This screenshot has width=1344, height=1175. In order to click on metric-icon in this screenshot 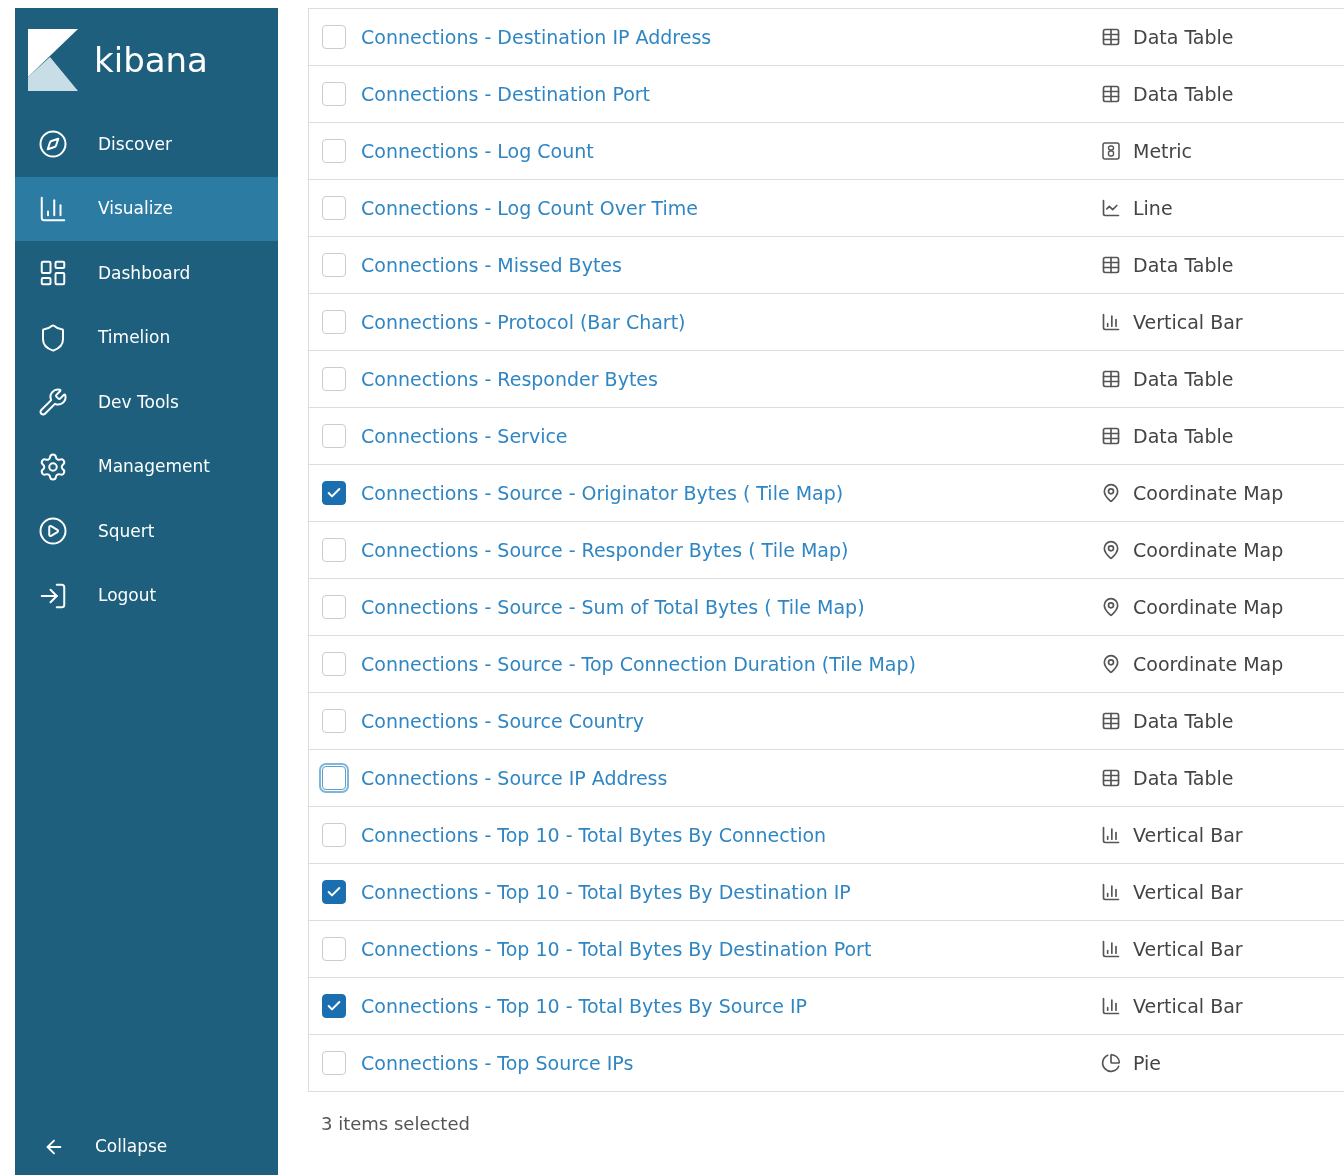, I will do `click(1111, 151)`.